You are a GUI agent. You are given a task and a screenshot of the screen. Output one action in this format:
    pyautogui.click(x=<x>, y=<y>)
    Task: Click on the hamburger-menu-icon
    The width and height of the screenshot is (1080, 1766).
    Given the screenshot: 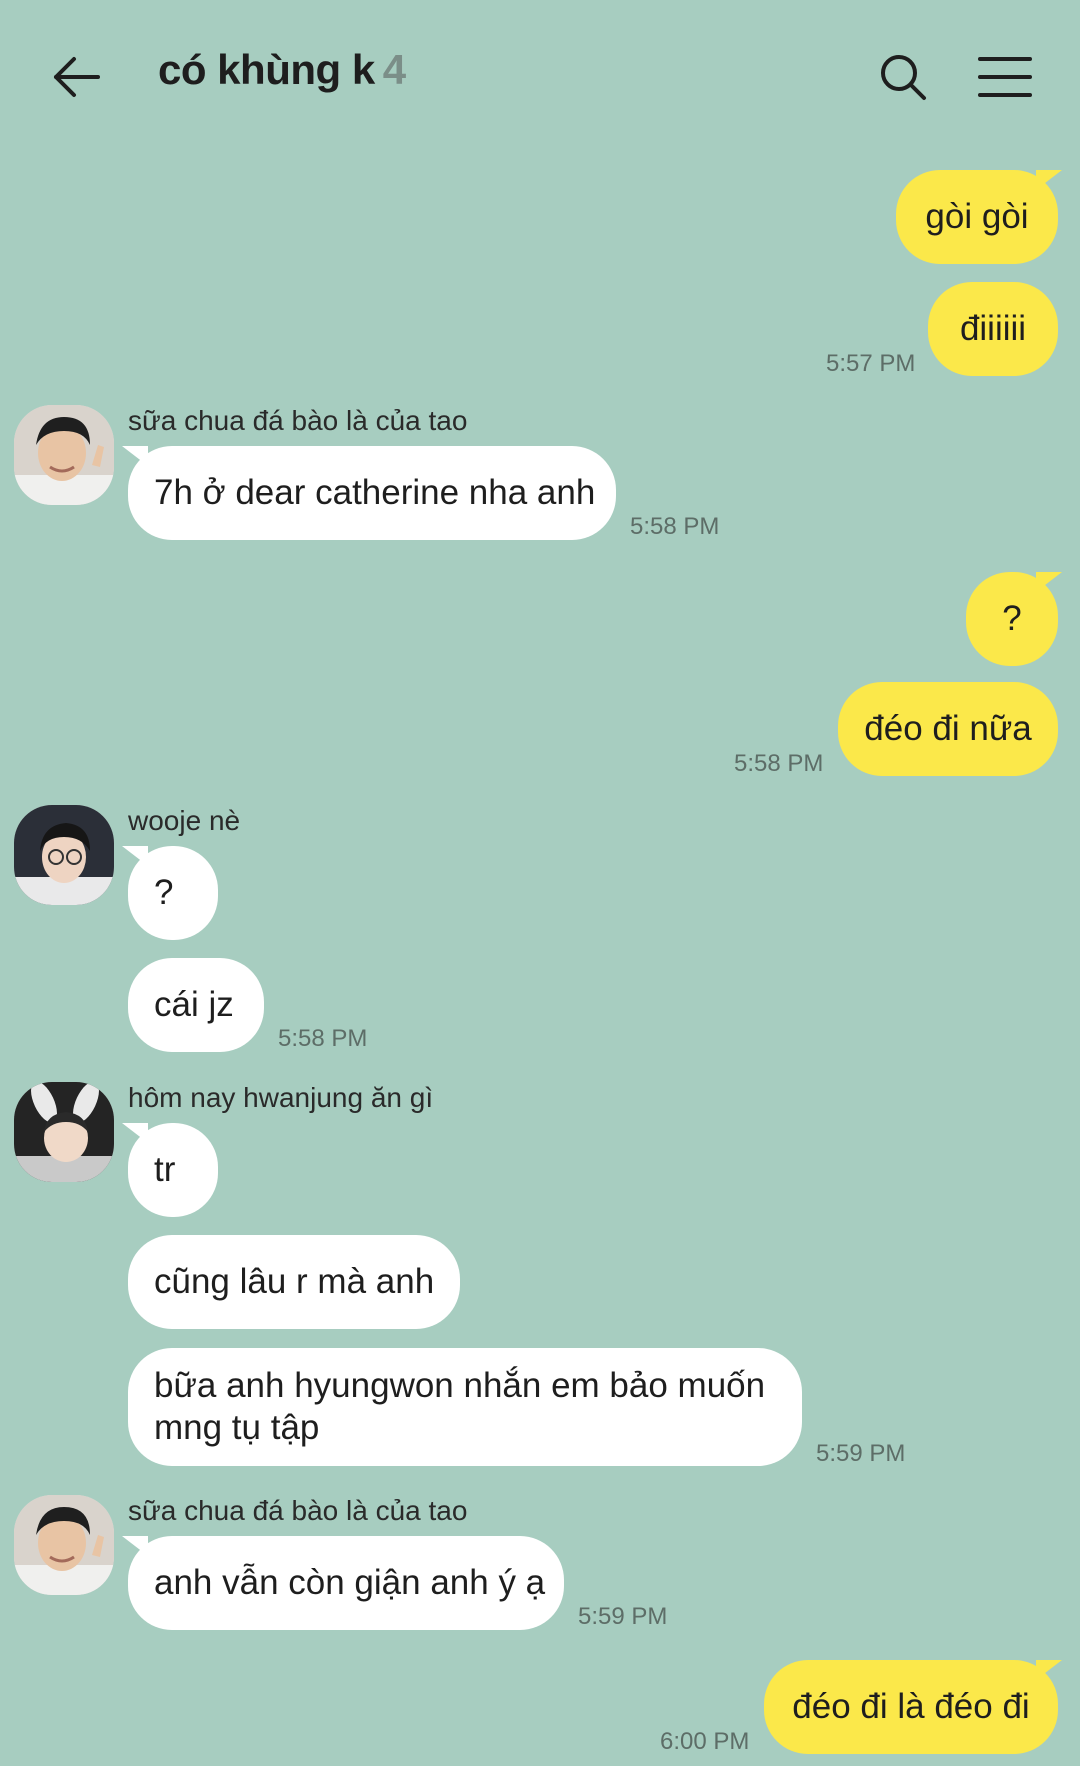 What is the action you would take?
    pyautogui.click(x=1005, y=77)
    